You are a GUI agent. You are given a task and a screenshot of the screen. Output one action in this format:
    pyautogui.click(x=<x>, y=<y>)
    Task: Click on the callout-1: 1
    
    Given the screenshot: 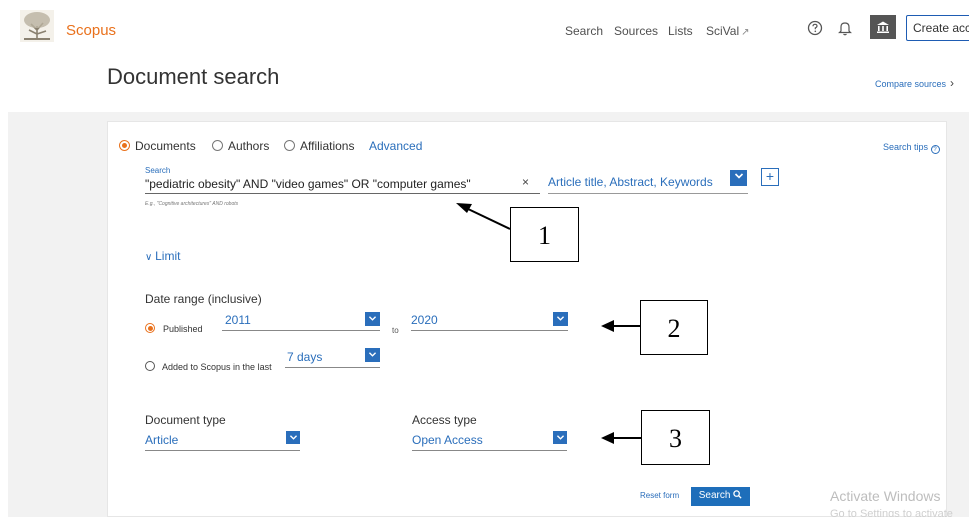 What is the action you would take?
    pyautogui.click(x=544, y=234)
    